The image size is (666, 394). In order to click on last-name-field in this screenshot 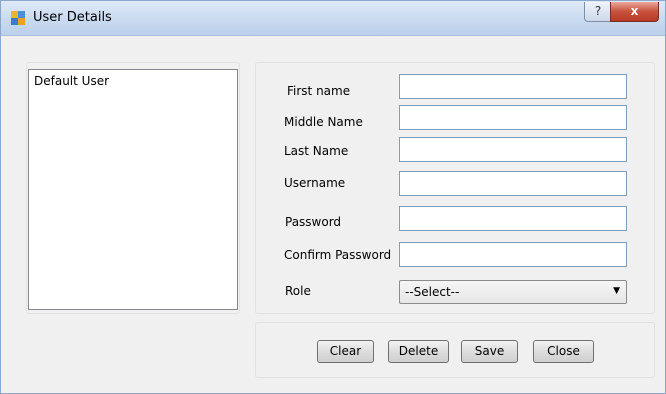, I will do `click(513, 149)`.